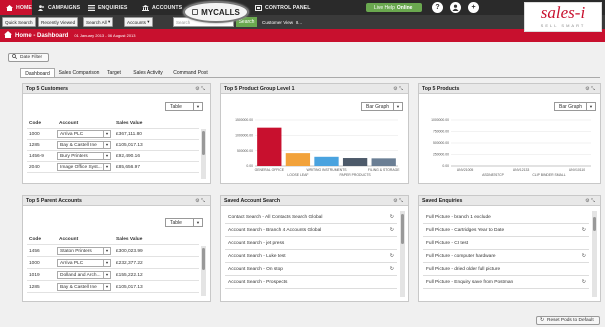 The height and width of the screenshot is (327, 605). Describe the element at coordinates (441, 155) in the screenshot. I see `y-tick-label: 250000.00` at that location.